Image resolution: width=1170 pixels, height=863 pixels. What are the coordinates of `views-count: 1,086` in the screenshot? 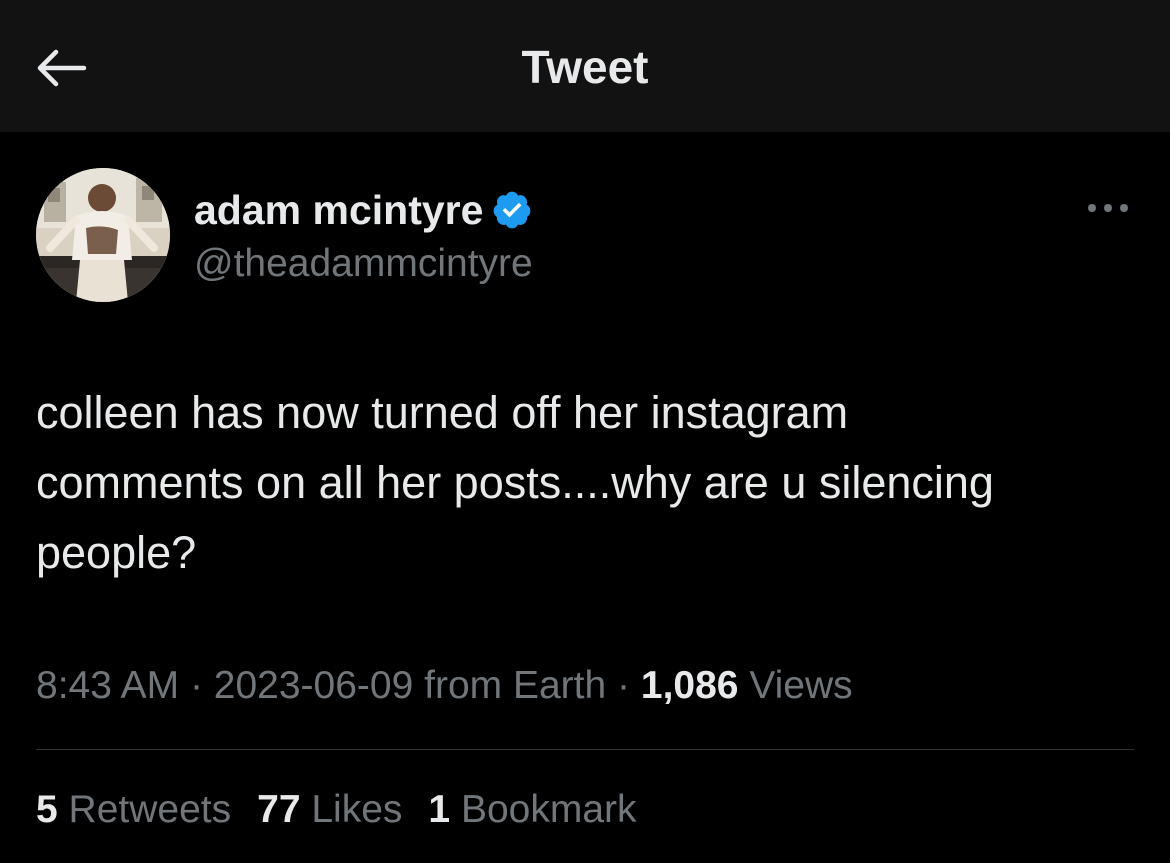 It's located at (690, 685).